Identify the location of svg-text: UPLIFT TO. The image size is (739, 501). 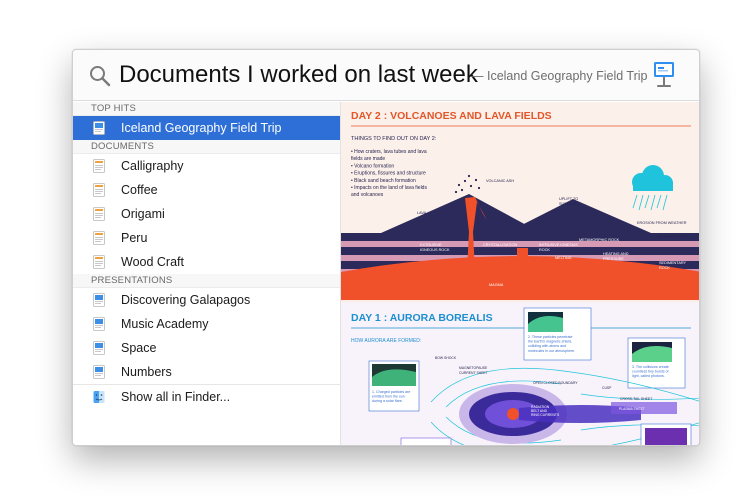
(568, 199).